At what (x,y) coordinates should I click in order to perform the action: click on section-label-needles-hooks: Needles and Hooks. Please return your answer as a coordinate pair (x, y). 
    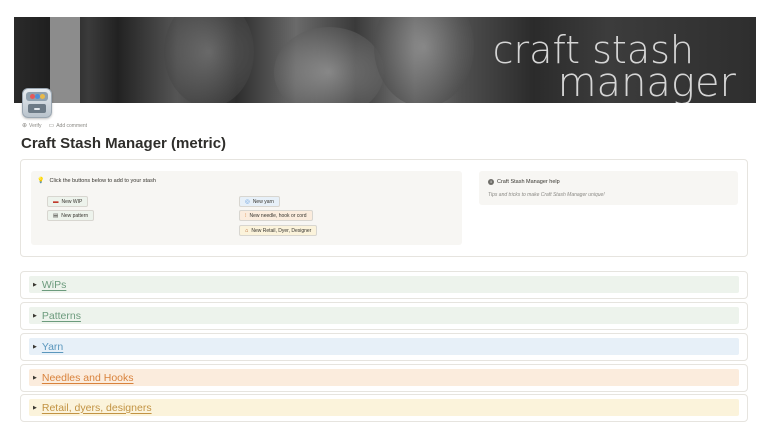
    Looking at the image, I should click on (88, 378).